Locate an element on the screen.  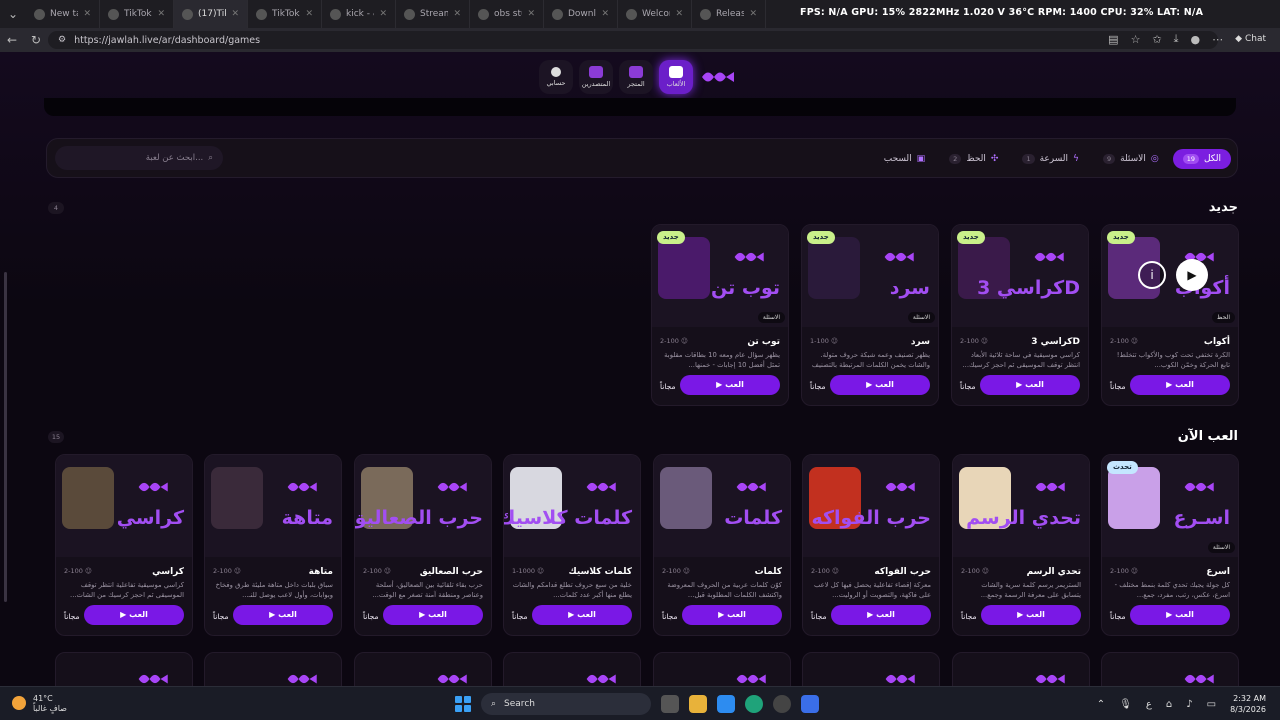
weather-widget: 41°C صافٍ غالباً is located at coordinates (50, 704).